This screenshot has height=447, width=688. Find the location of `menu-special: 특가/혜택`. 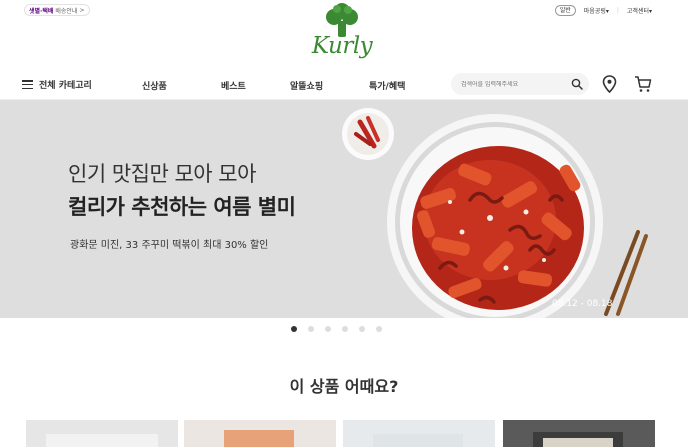

menu-special: 특가/혜택 is located at coordinates (387, 85).